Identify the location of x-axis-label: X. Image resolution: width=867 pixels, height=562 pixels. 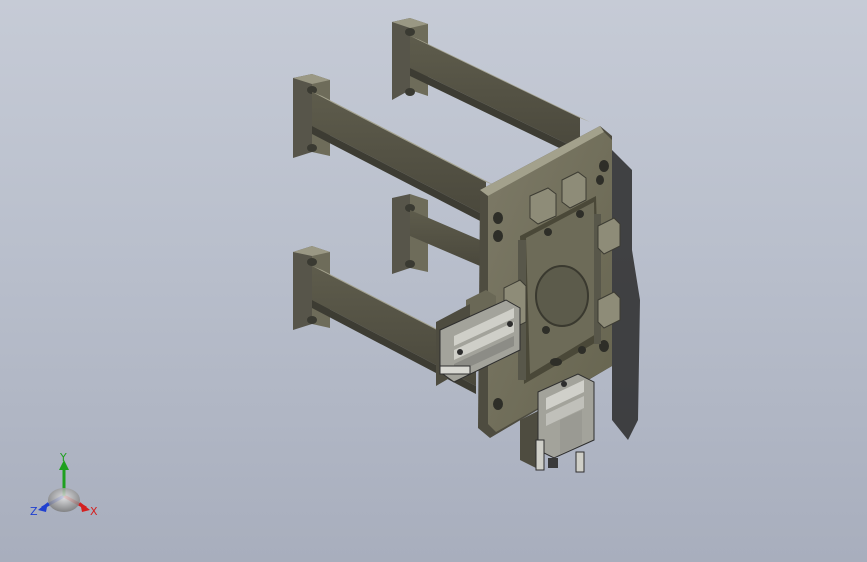
(94, 511).